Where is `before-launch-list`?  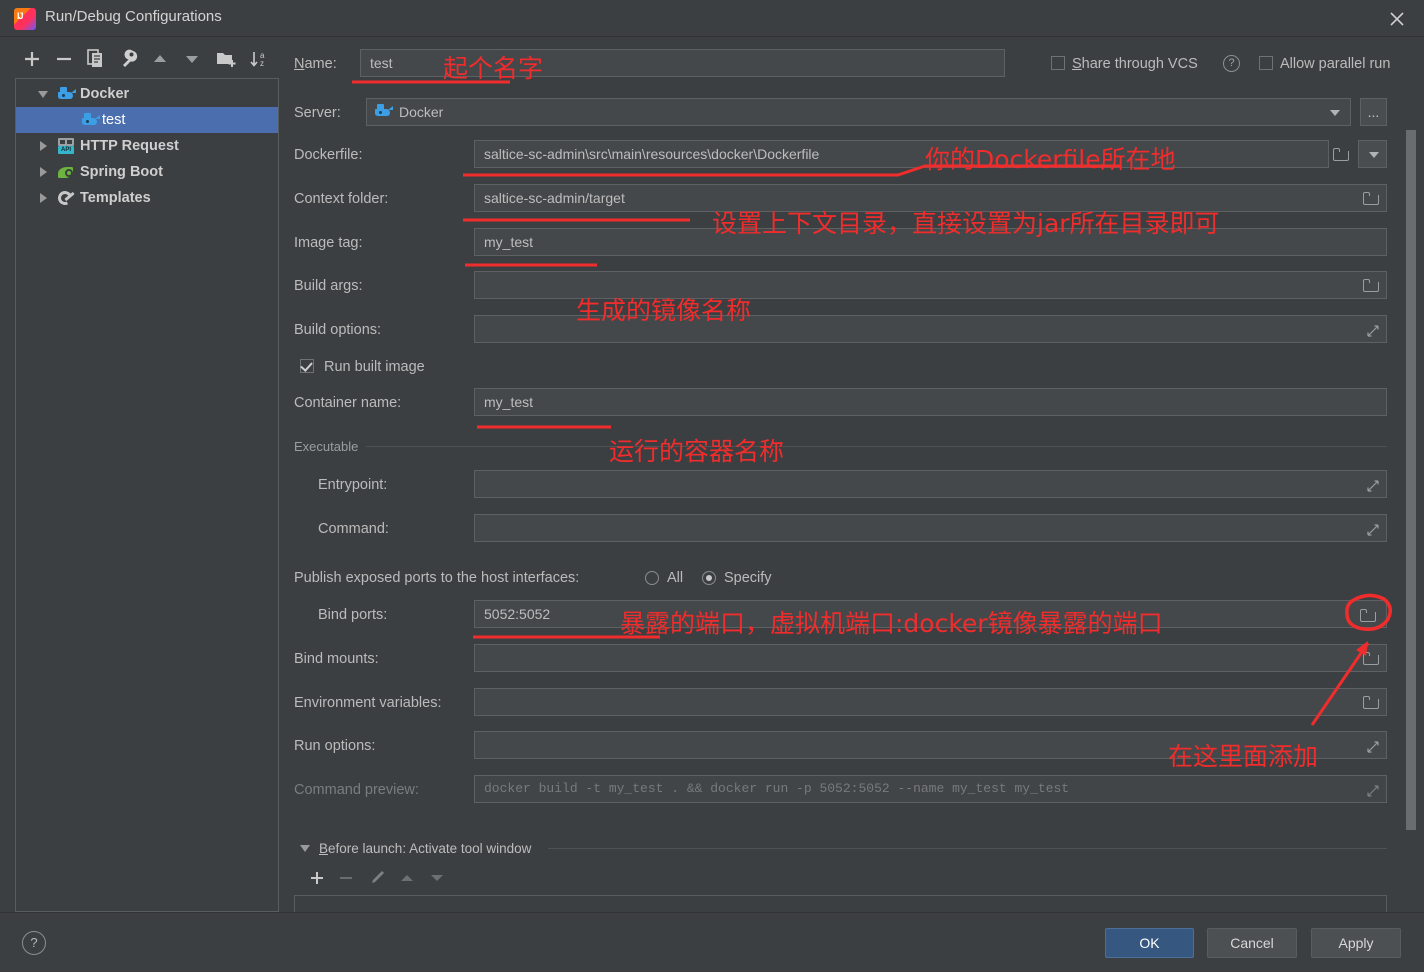
before-launch-list is located at coordinates (840, 904).